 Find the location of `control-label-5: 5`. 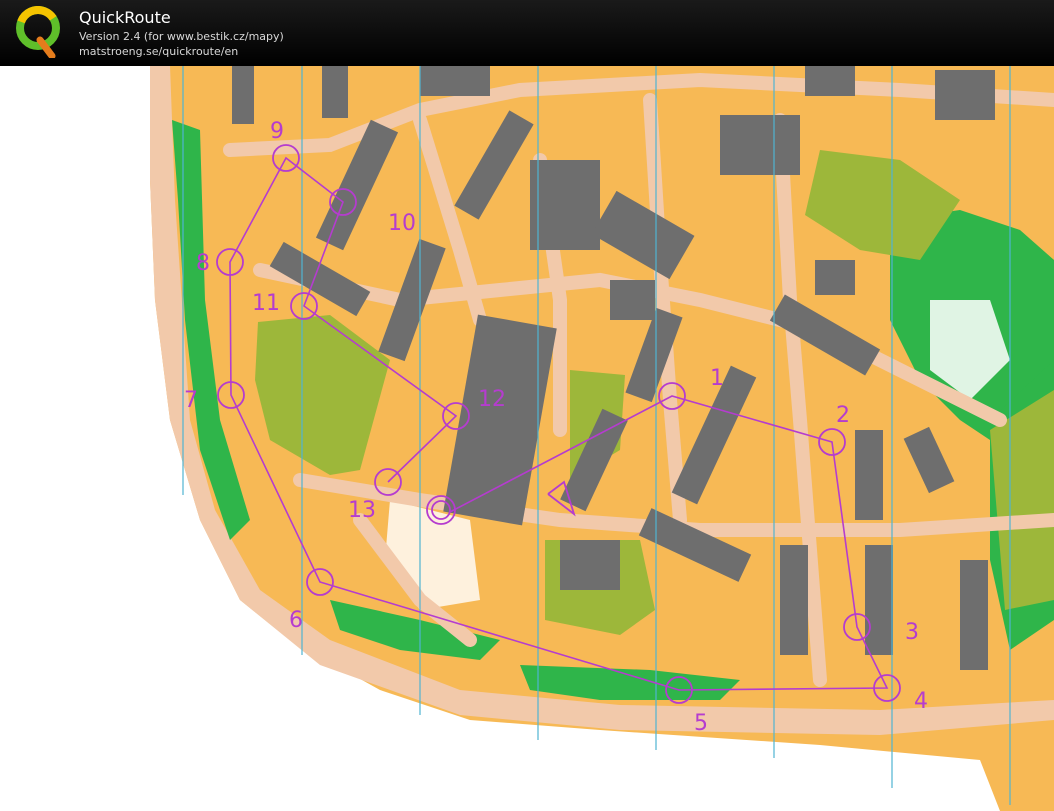

control-label-5: 5 is located at coordinates (701, 723).